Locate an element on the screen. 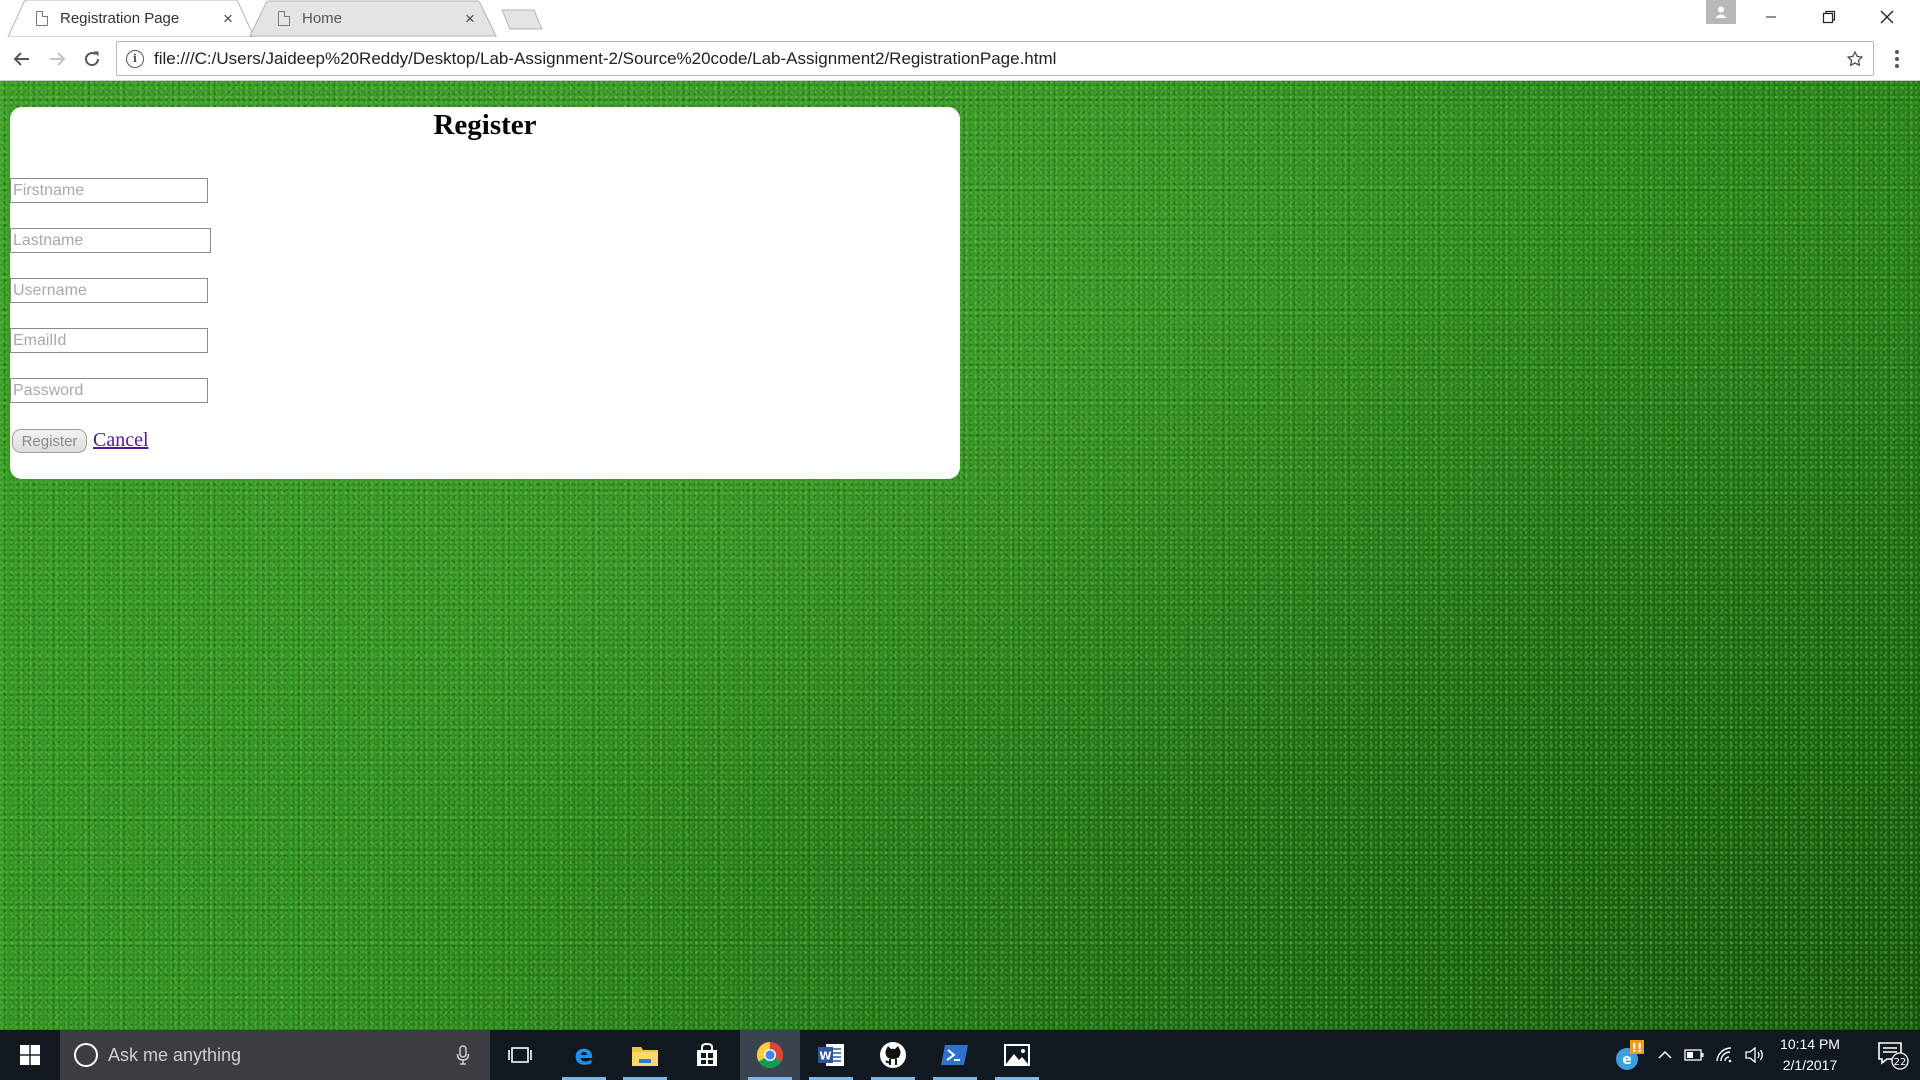  close-window-button is located at coordinates (1887, 17).